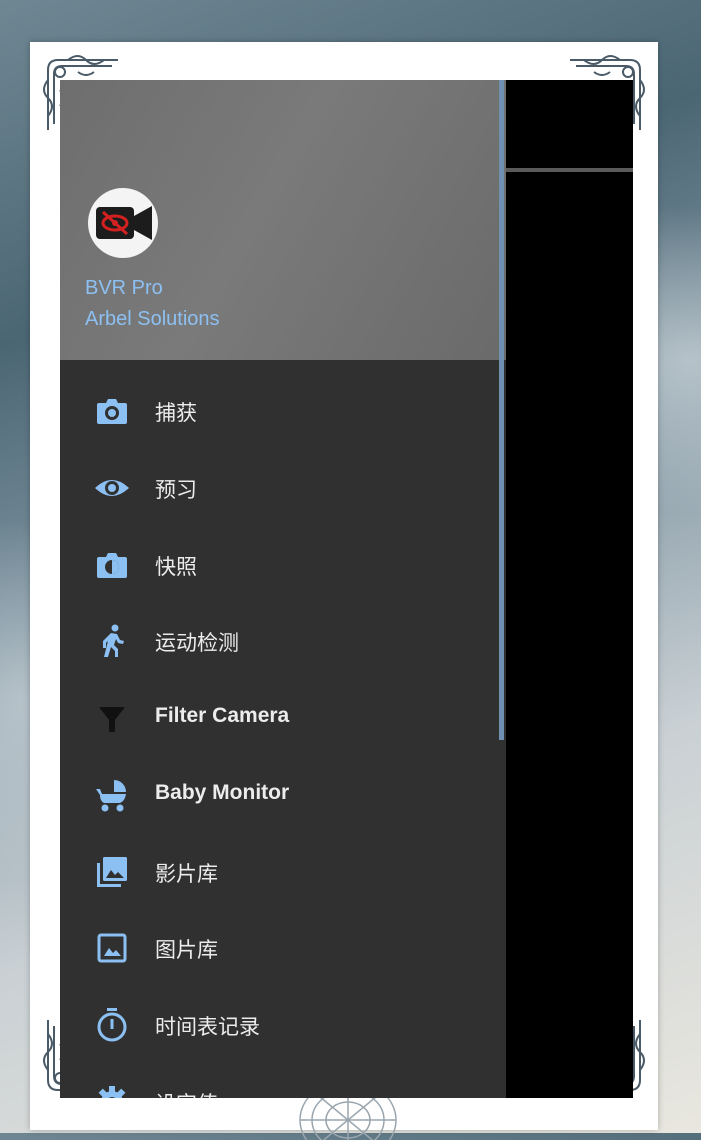  Describe the element at coordinates (186, 1093) in the screenshot. I see `menu-item-label: 设定值` at that location.